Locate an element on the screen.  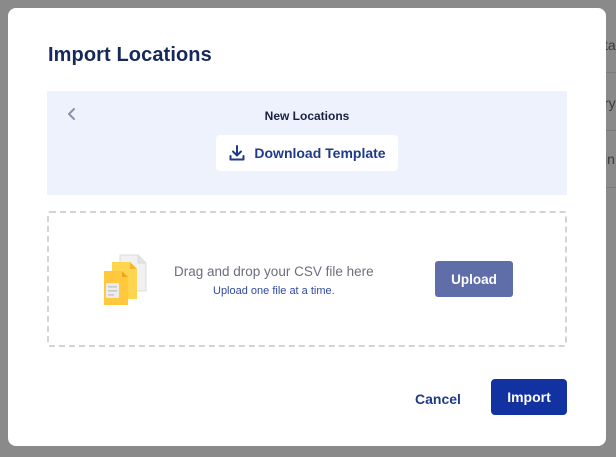
file-stack-icon is located at coordinates (125, 279).